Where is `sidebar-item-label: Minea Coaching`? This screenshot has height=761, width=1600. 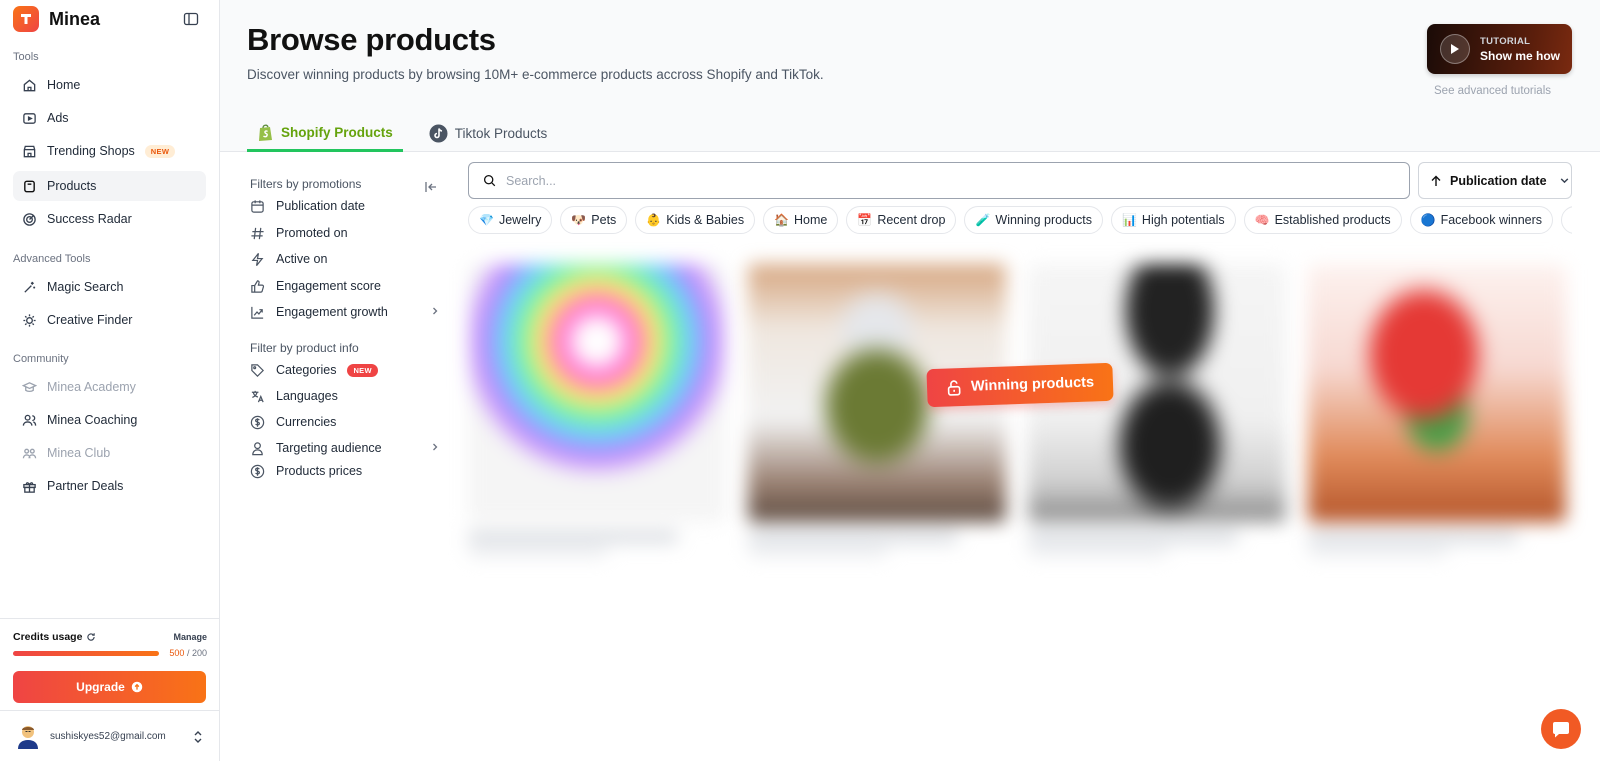 sidebar-item-label: Minea Coaching is located at coordinates (92, 420).